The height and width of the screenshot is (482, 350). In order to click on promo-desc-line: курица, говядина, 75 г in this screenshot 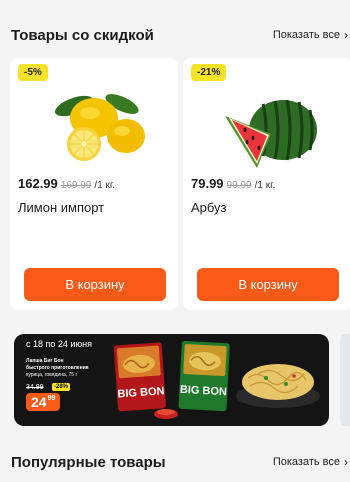, I will do `click(52, 374)`.